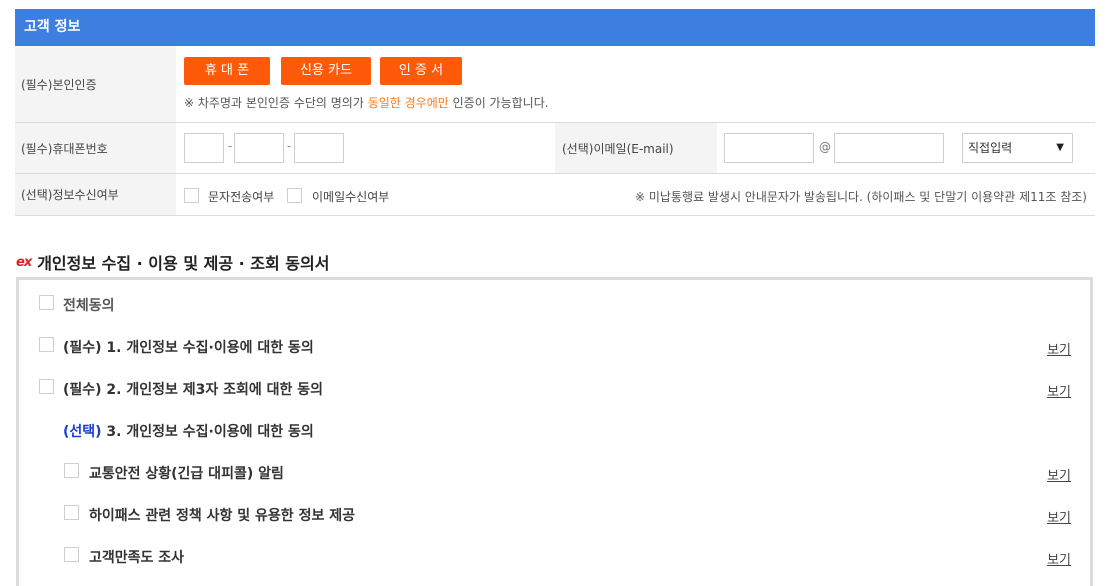 The image size is (1114, 586). Describe the element at coordinates (137, 558) in the screenshot. I see `consent-sub-item-3-label: 고객만족도 조사` at that location.